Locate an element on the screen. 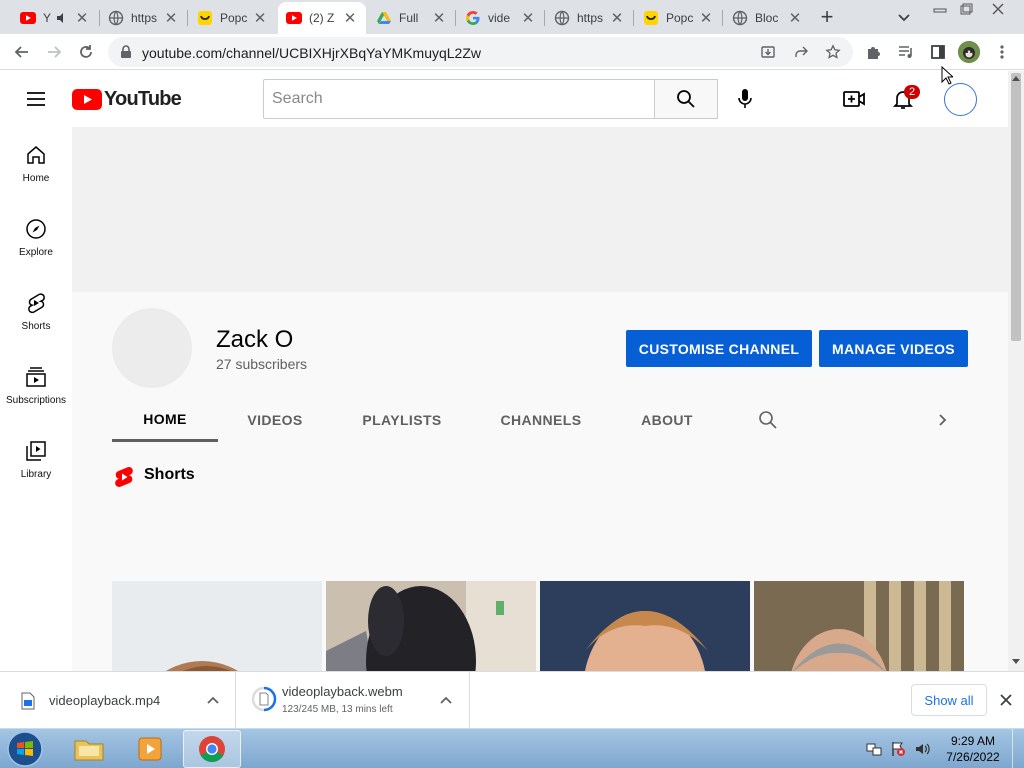 The height and width of the screenshot is (768, 1024). install-app-icon is located at coordinates (768, 52).